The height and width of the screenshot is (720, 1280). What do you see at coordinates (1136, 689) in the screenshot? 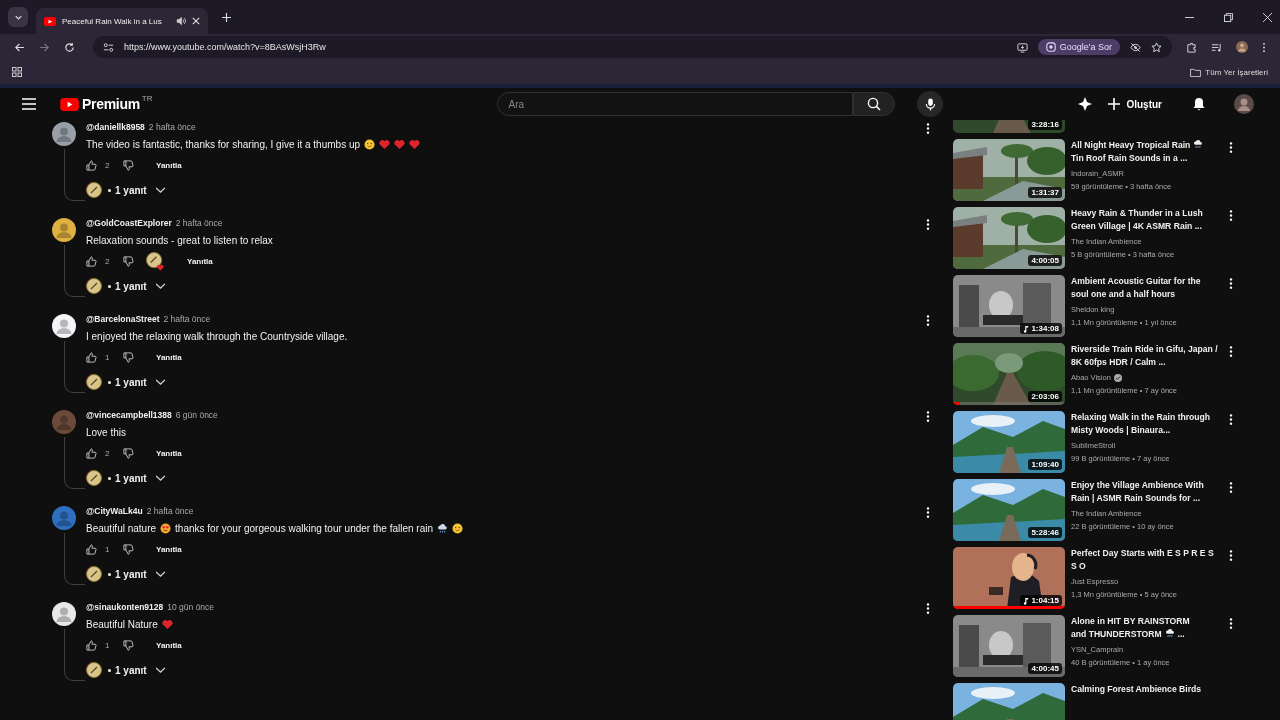
I see `video-title: Calming Forest Ambience Birds` at bounding box center [1136, 689].